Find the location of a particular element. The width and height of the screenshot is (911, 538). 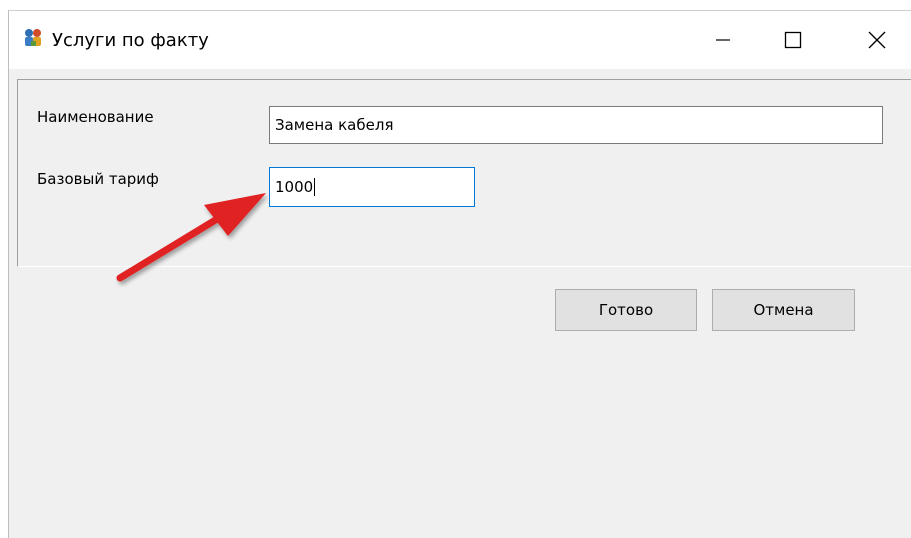

annotation-arrow-icon is located at coordinates (191, 237).